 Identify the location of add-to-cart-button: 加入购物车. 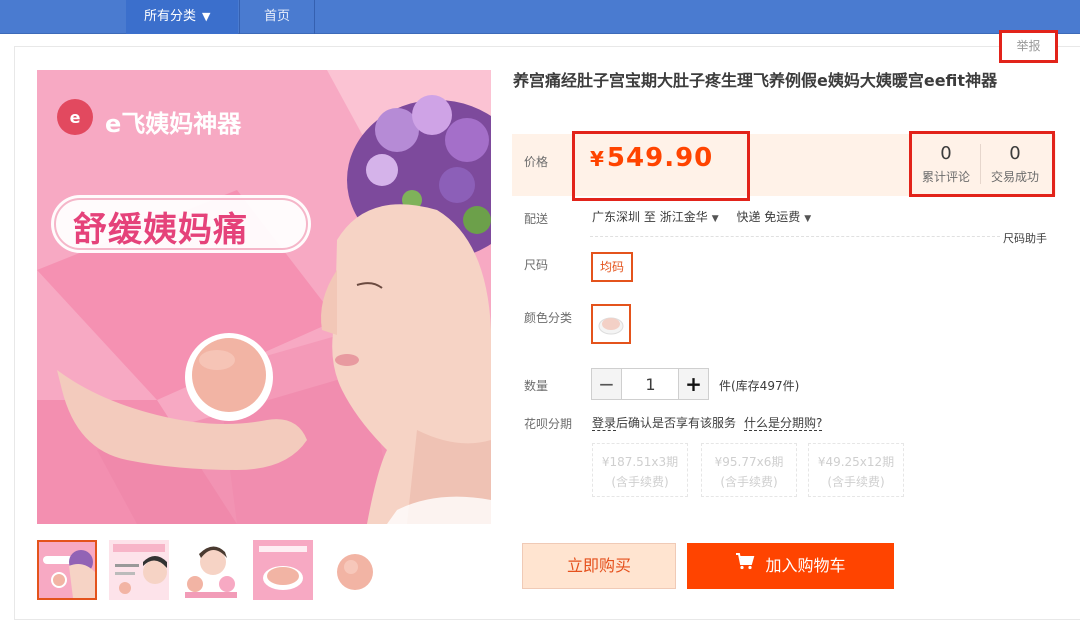
(790, 566).